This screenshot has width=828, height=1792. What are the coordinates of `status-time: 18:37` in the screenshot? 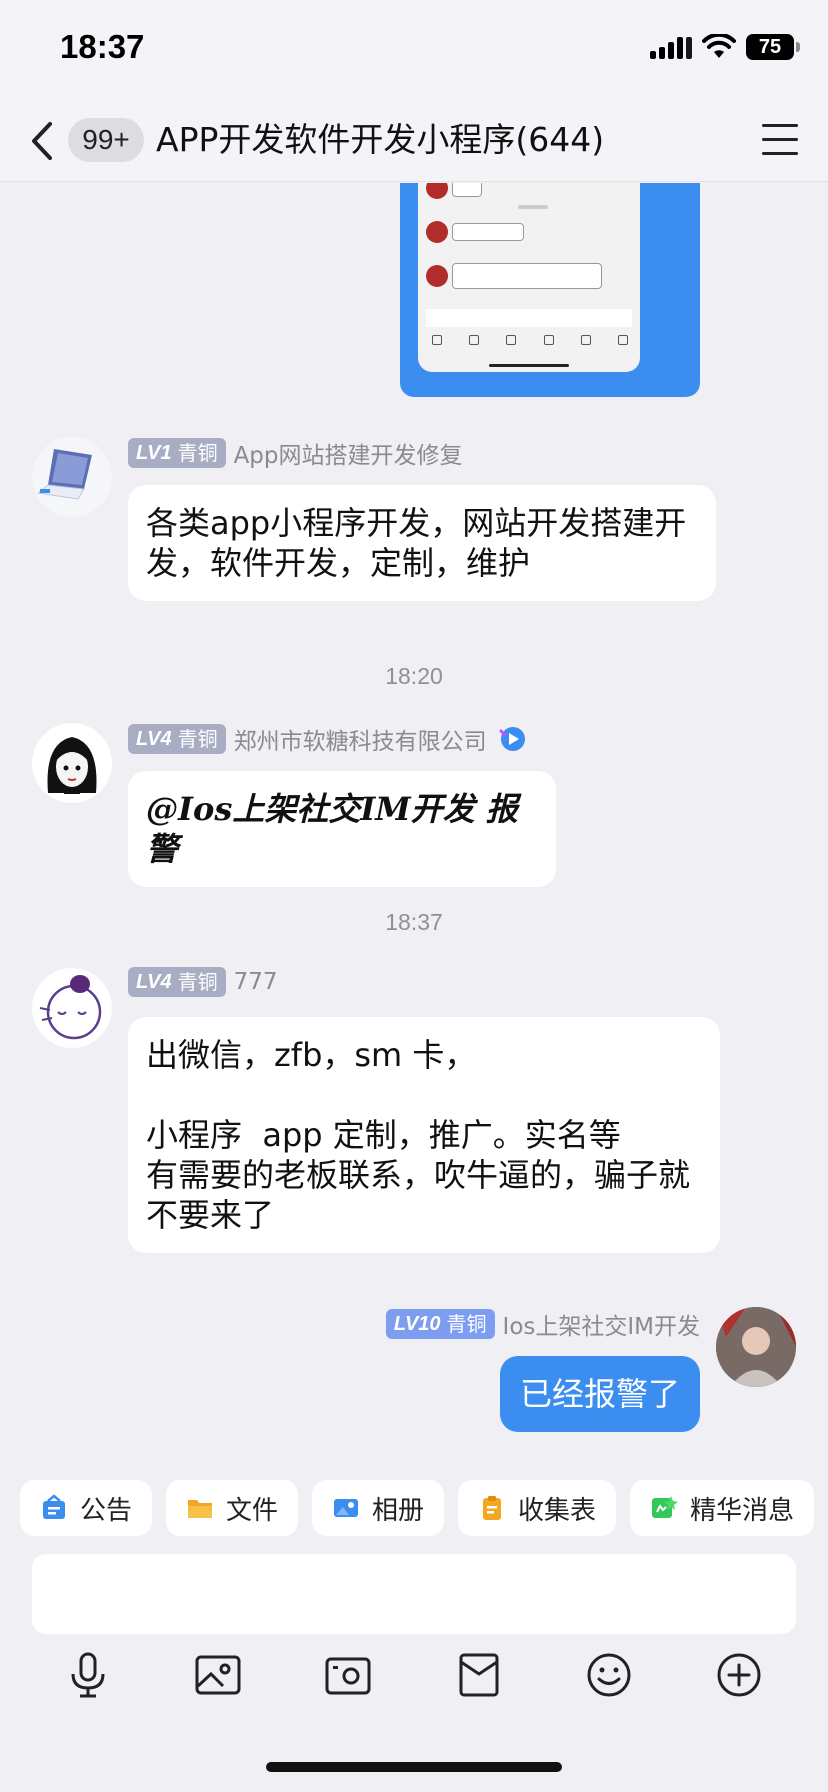 It's located at (102, 46).